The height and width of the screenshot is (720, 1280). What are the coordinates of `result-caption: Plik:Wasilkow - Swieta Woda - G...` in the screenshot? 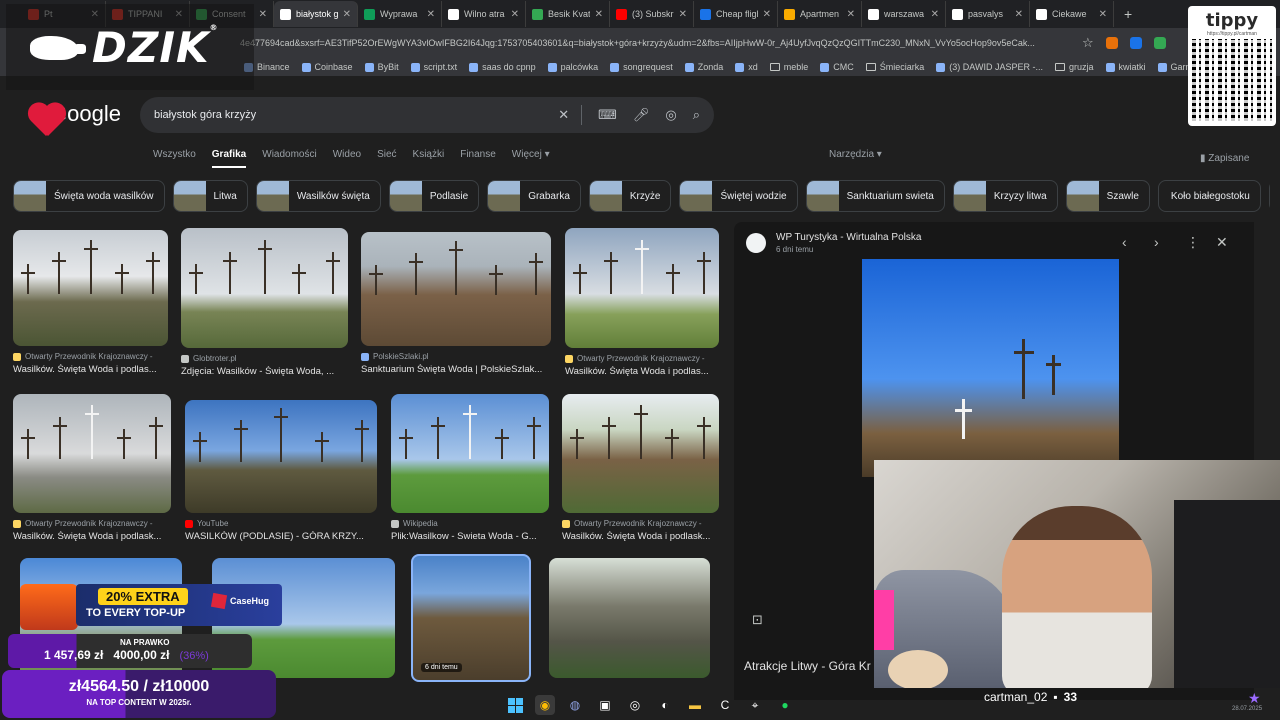 It's located at (470, 536).